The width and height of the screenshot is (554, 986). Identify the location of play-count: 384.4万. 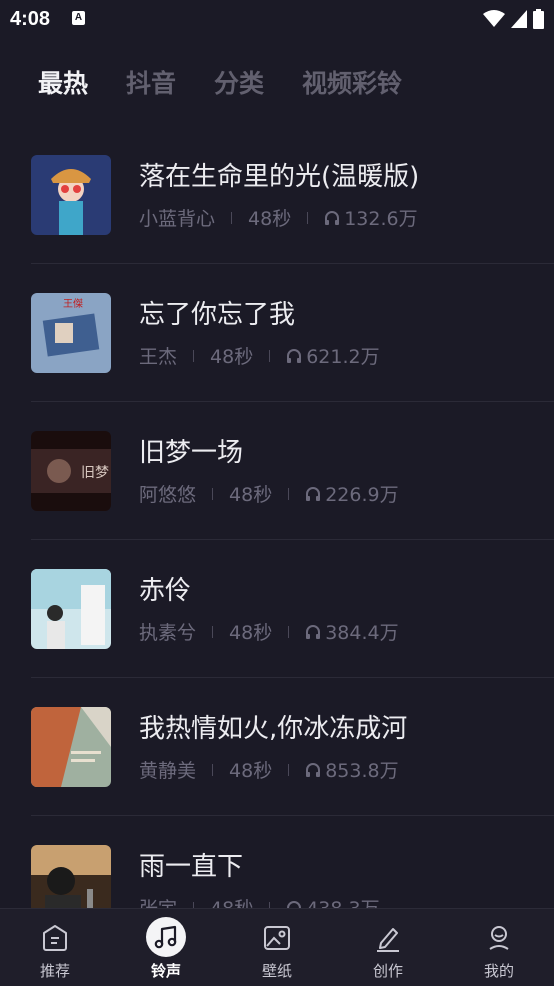
(362, 633).